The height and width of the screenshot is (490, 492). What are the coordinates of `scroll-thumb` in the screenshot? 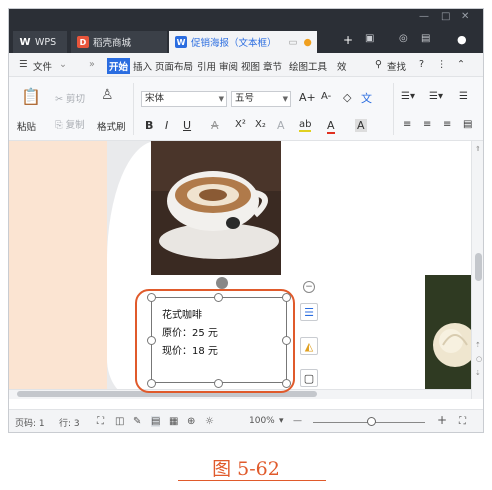 It's located at (478, 267).